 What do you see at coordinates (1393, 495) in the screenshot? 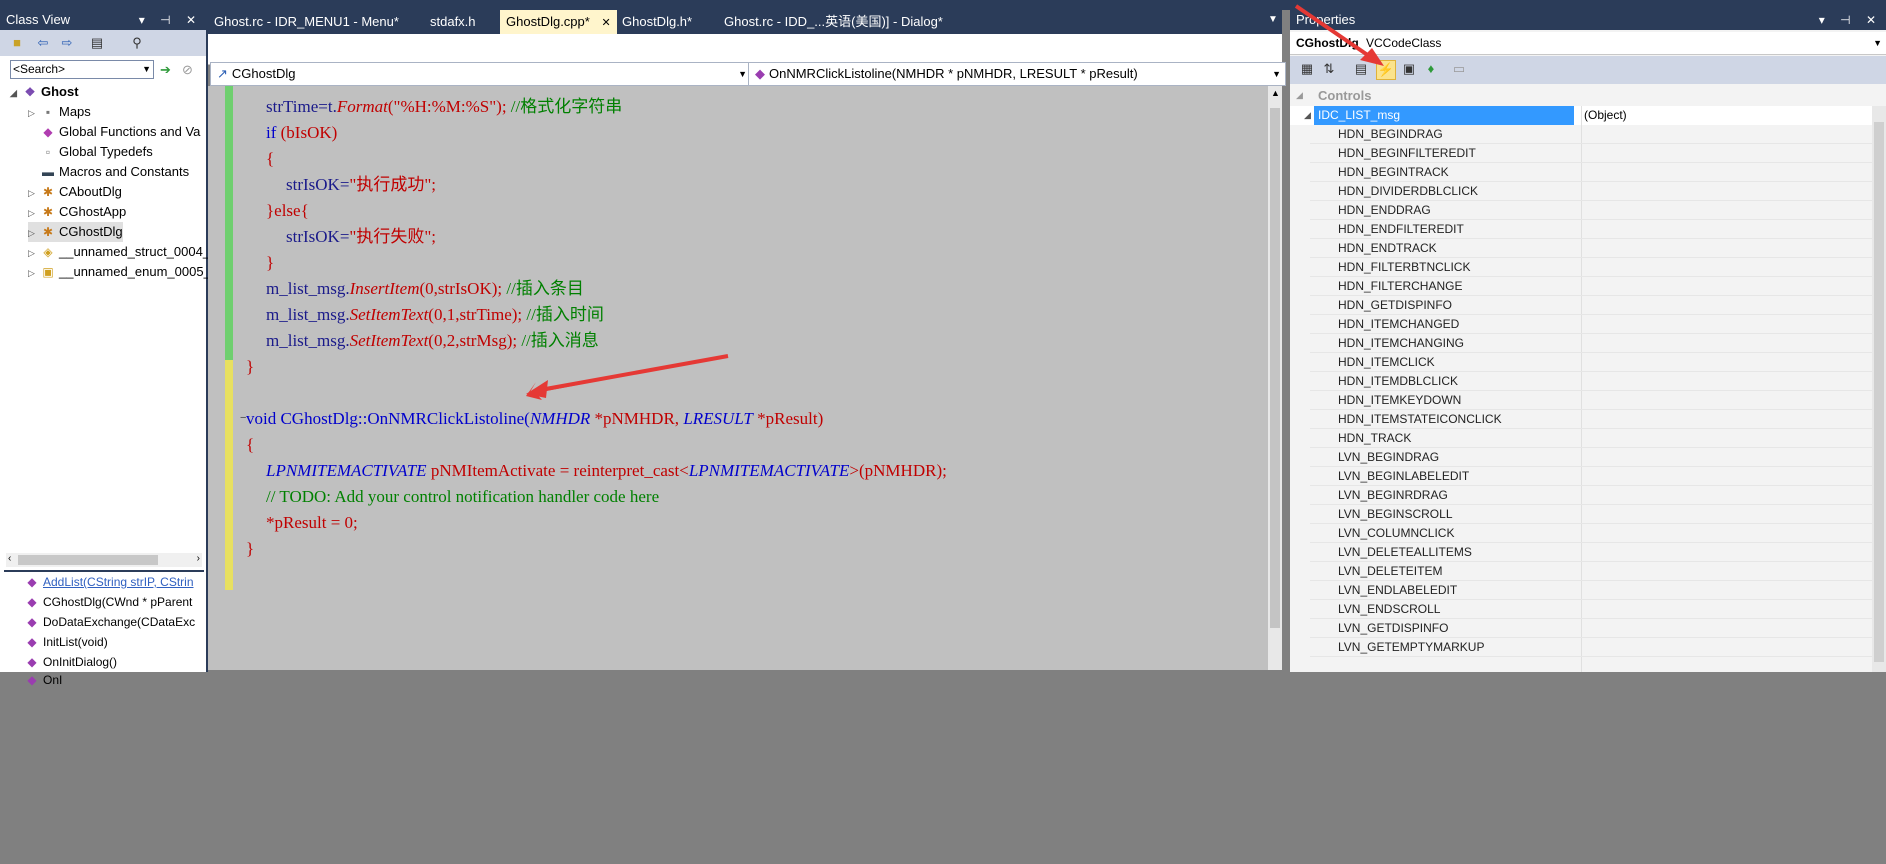
I see `event-row: LVN_BEGINRDRAG` at bounding box center [1393, 495].